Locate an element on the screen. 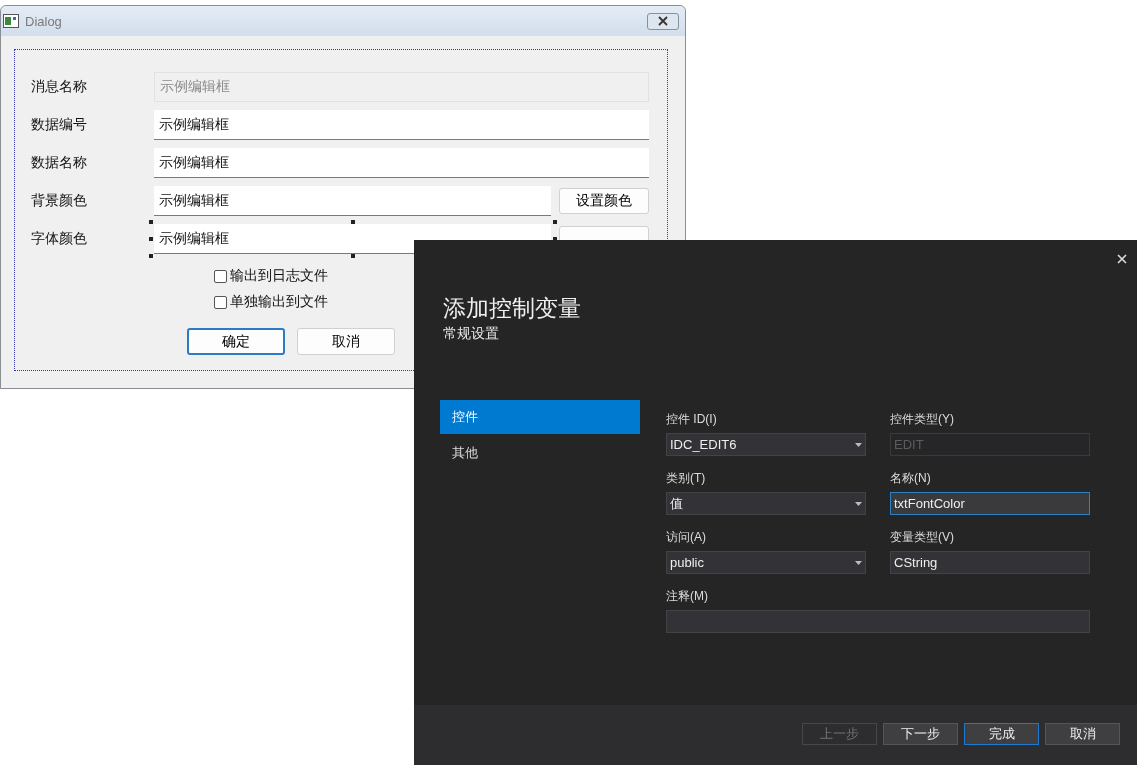 The height and width of the screenshot is (765, 1137). close-button is located at coordinates (663, 21).